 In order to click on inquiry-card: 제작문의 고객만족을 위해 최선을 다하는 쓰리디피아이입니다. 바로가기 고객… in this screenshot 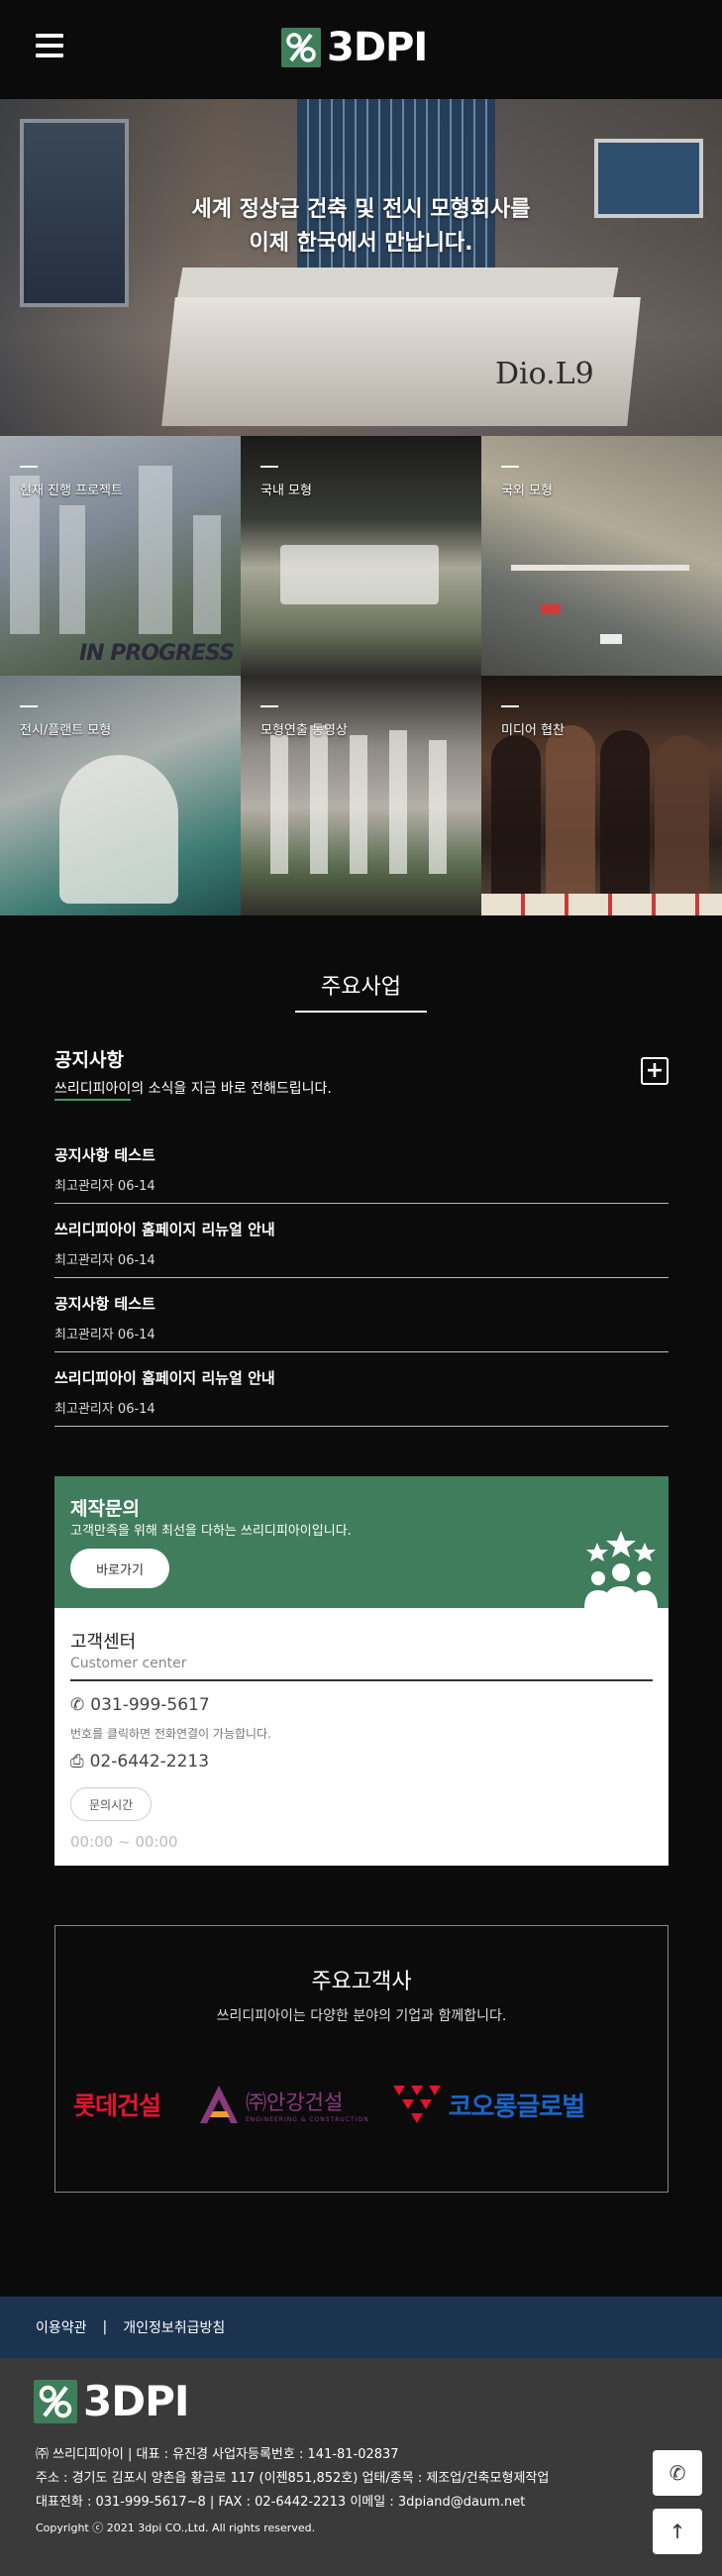, I will do `click(361, 1671)`.